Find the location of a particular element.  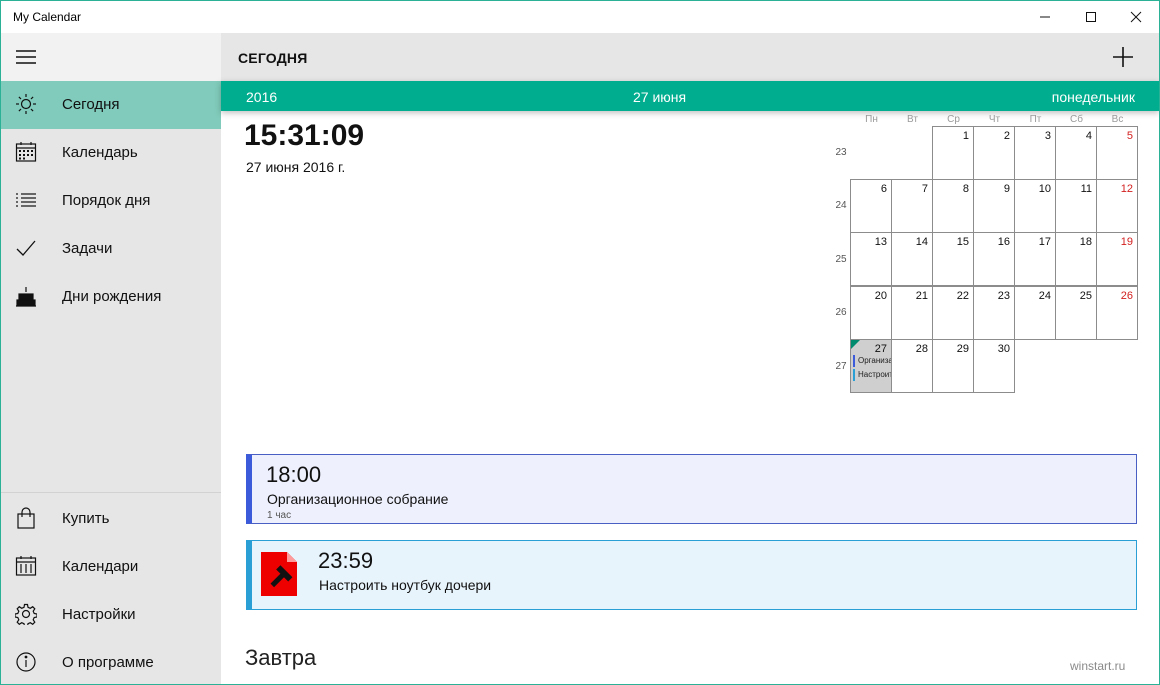

maximize-icon is located at coordinates (1091, 17).